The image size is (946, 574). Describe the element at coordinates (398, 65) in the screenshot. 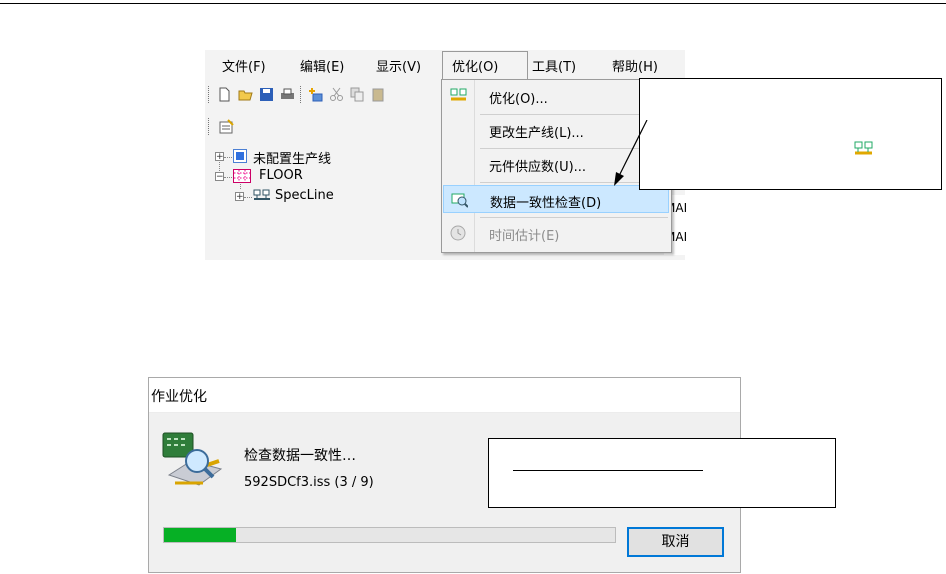

I see `menu-view: 显示(V)` at that location.